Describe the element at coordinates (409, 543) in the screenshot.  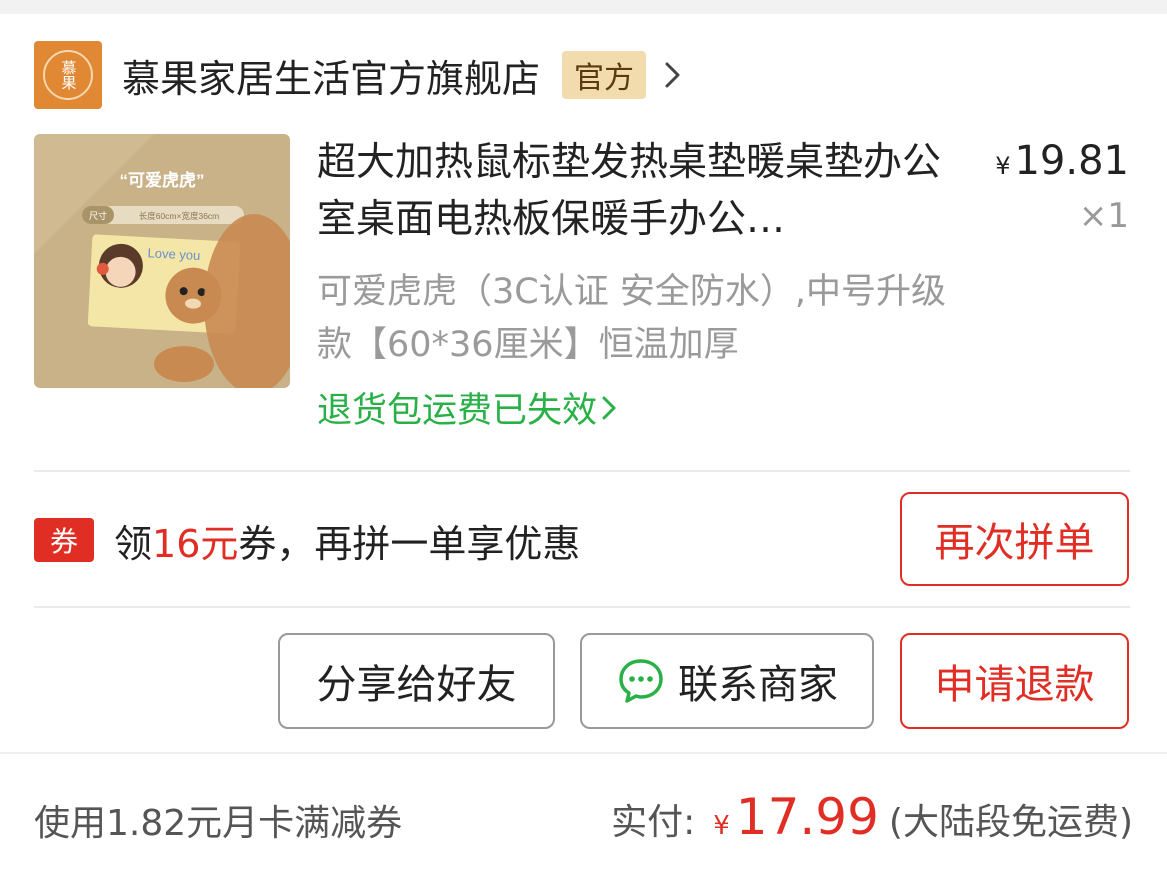
I see `coupon-text-after: 券，再拼一单享优惠` at that location.